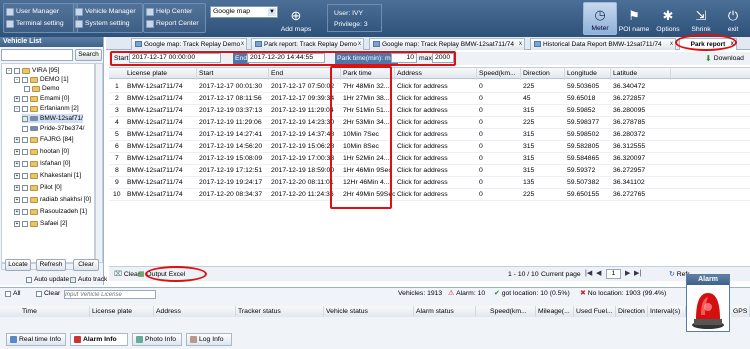 The width and height of the screenshot is (750, 349). Describe the element at coordinates (588, 273) in the screenshot. I see `first-page-icon: |◀` at that location.